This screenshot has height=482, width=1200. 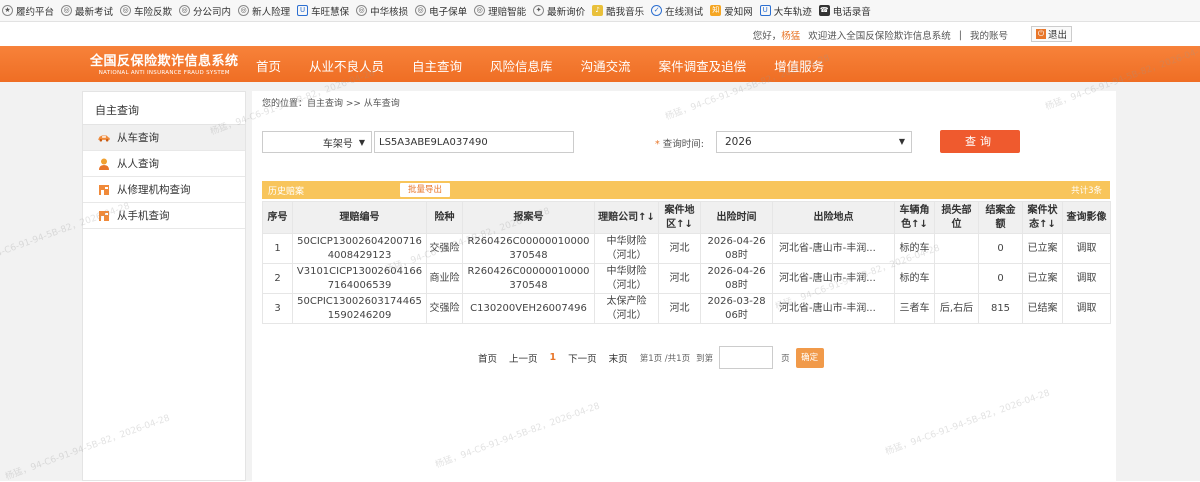 What do you see at coordinates (154, 189) in the screenshot?
I see `sidebar-item-label: 从修理机构查询` at bounding box center [154, 189].